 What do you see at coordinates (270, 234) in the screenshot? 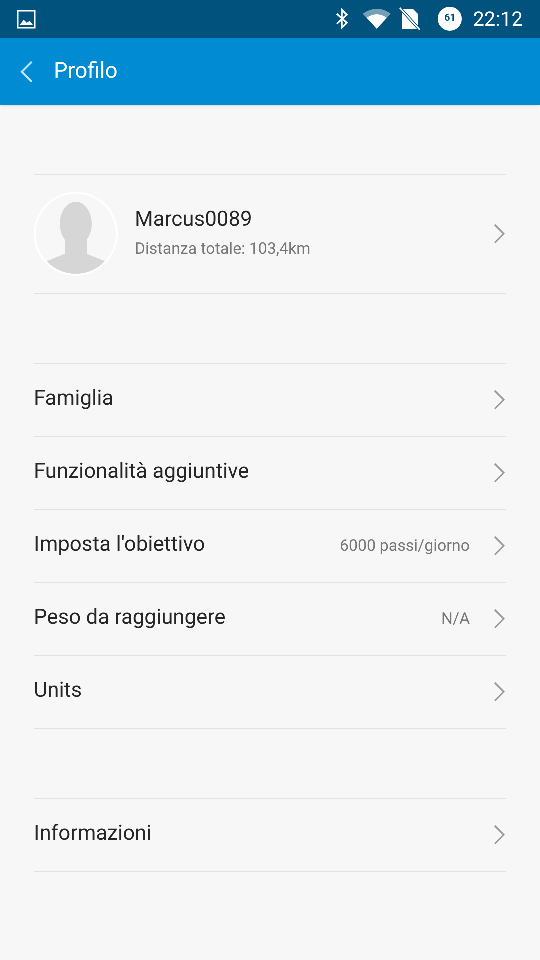
I see `profile-row: Marcus0089 Distanza totale: 103,4km` at bounding box center [270, 234].